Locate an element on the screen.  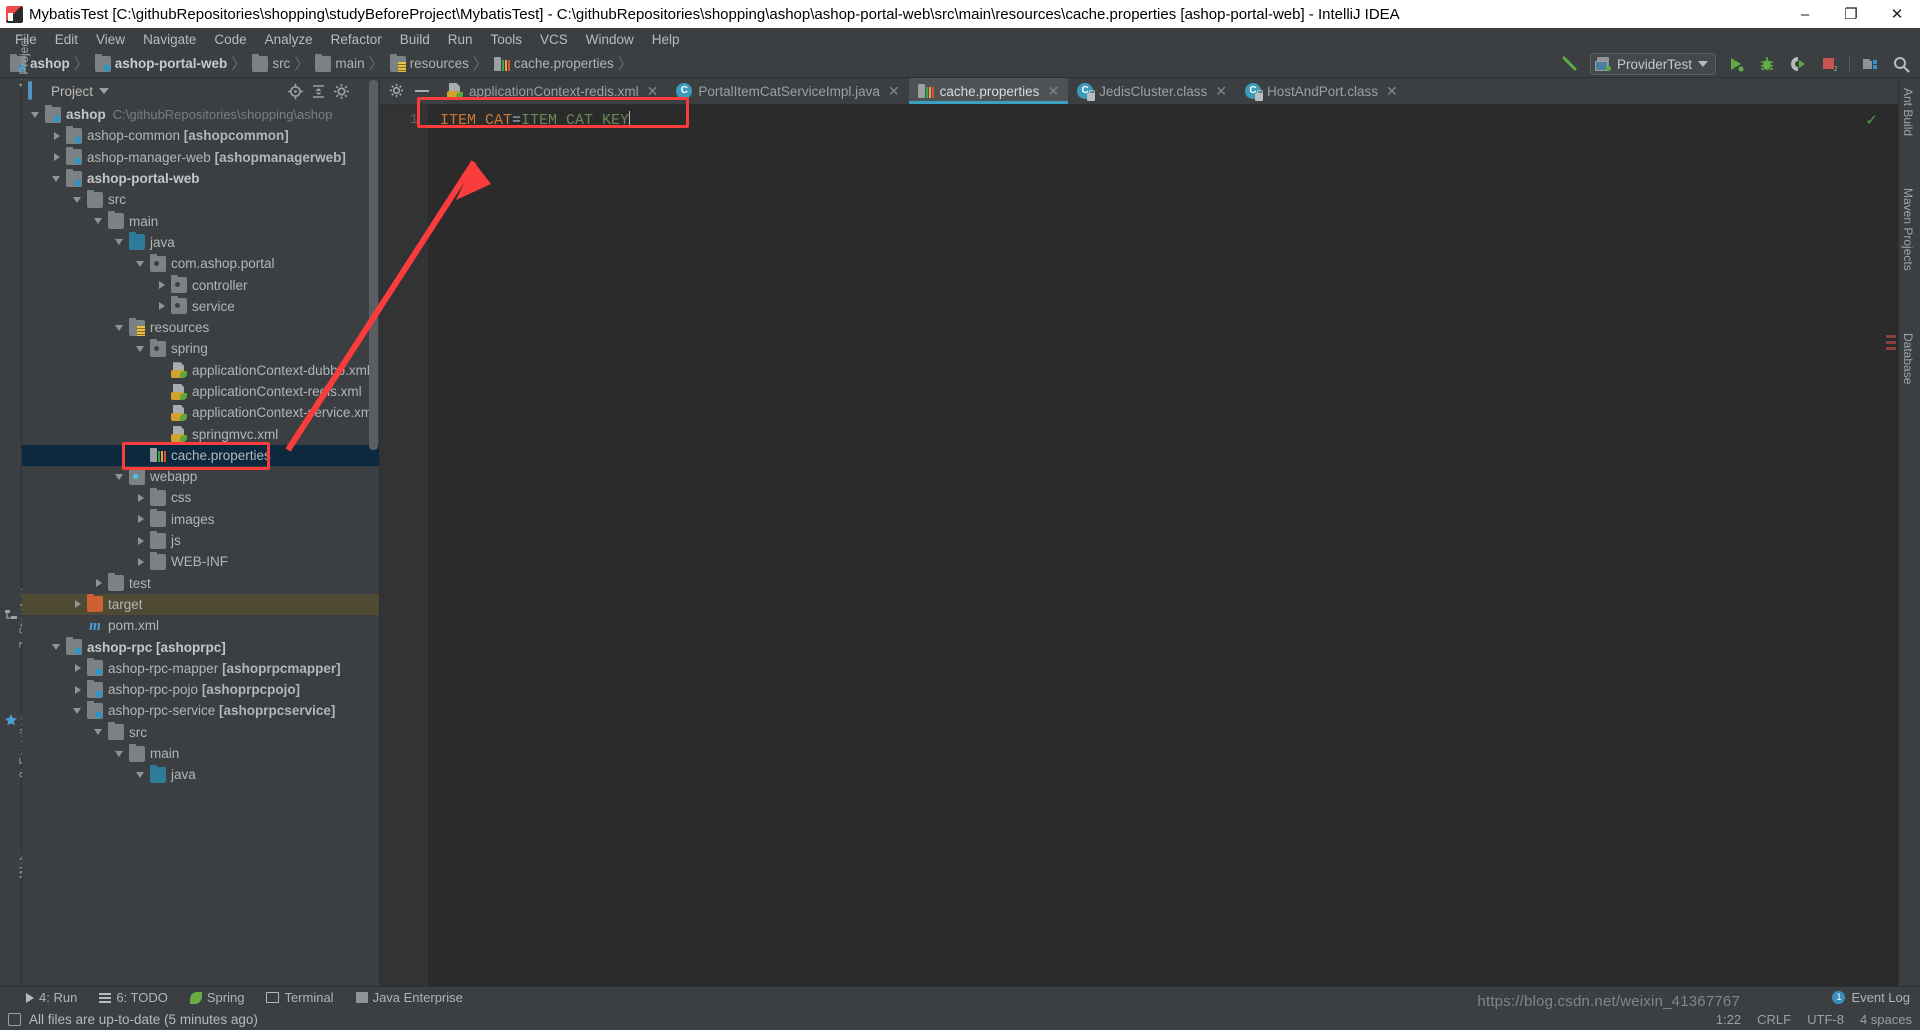
event-log-button: 1 Event Log is located at coordinates (1871, 997).